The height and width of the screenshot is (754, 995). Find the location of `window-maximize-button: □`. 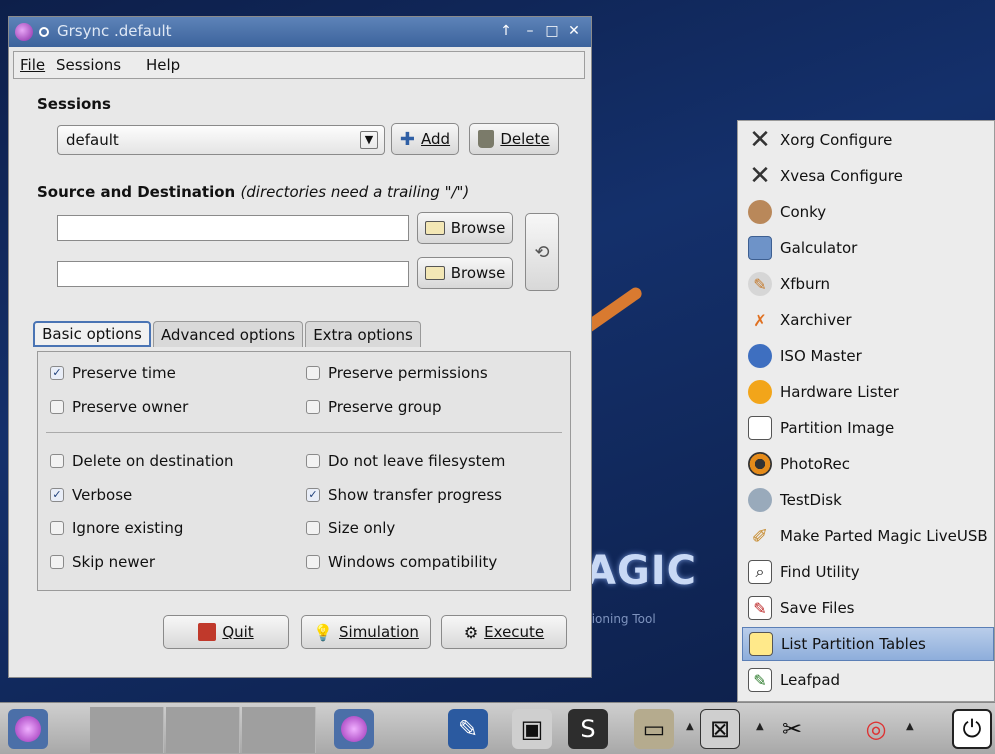

window-maximize-button: □ is located at coordinates (552, 31).